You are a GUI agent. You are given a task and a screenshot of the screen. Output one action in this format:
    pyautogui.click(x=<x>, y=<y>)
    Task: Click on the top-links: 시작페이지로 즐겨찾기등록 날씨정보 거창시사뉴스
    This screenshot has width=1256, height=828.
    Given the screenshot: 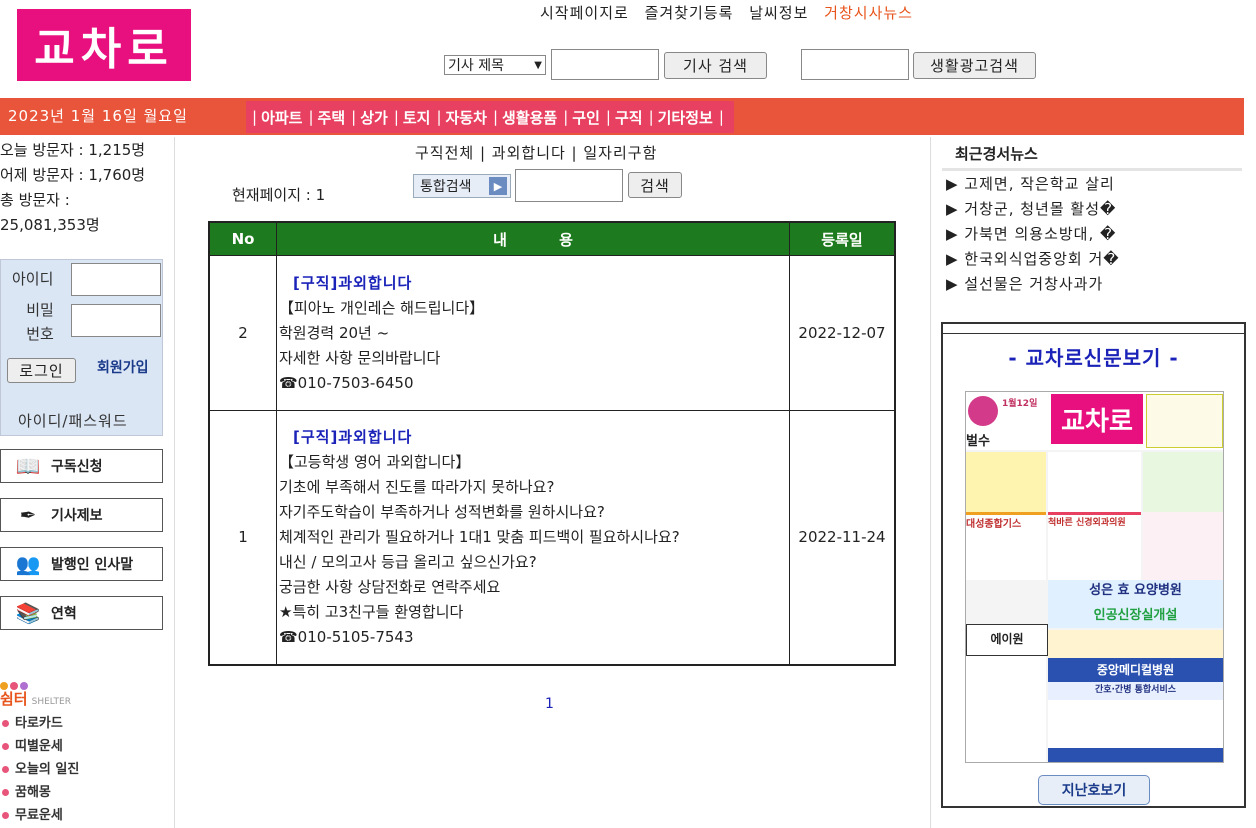 What is the action you would take?
    pyautogui.click(x=740, y=13)
    